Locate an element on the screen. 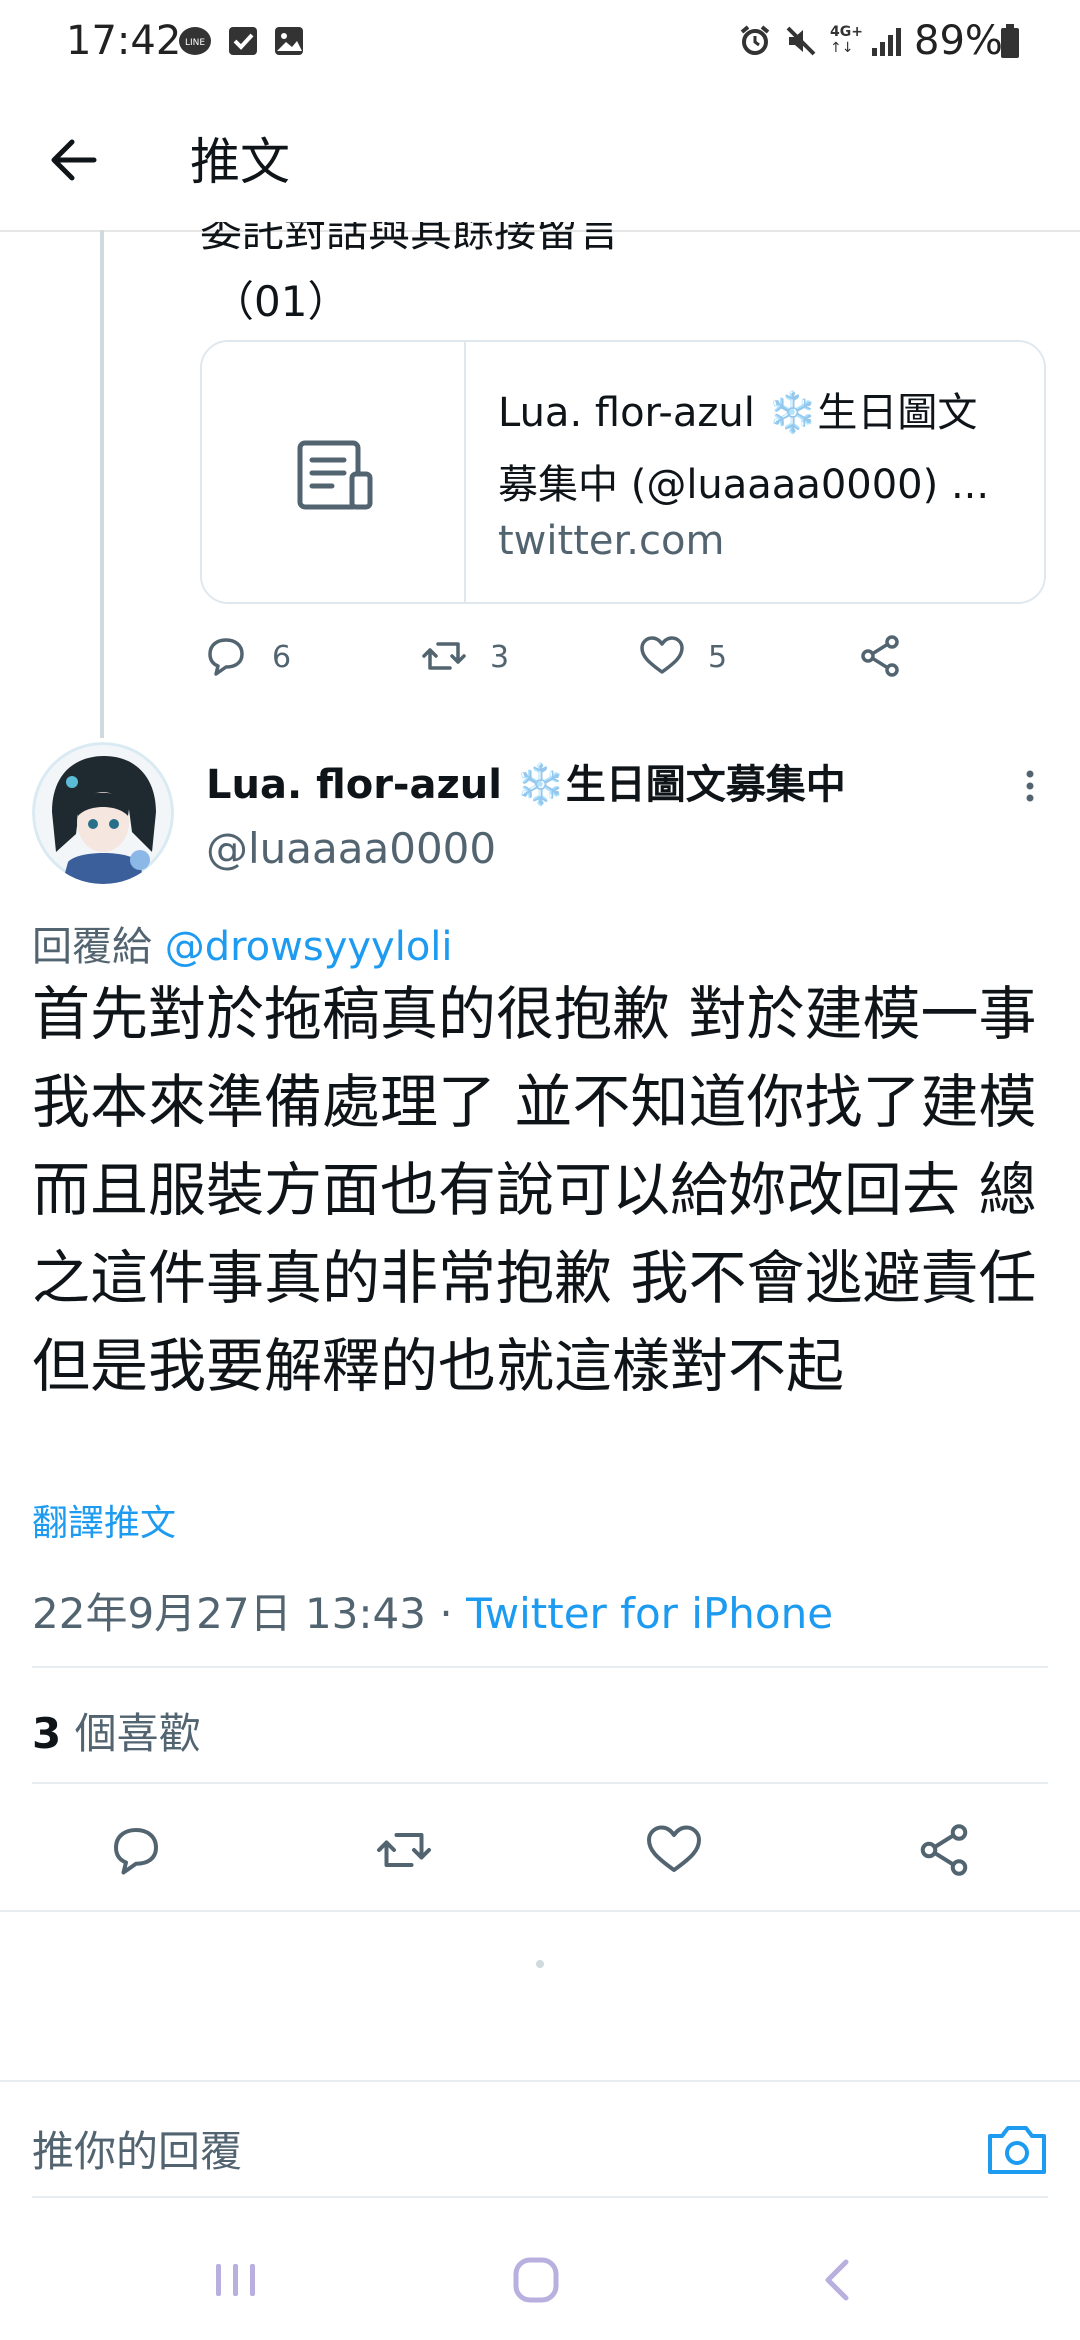 The height and width of the screenshot is (2340, 1080). author-handle: @luaaaa0000 is located at coordinates (351, 848).